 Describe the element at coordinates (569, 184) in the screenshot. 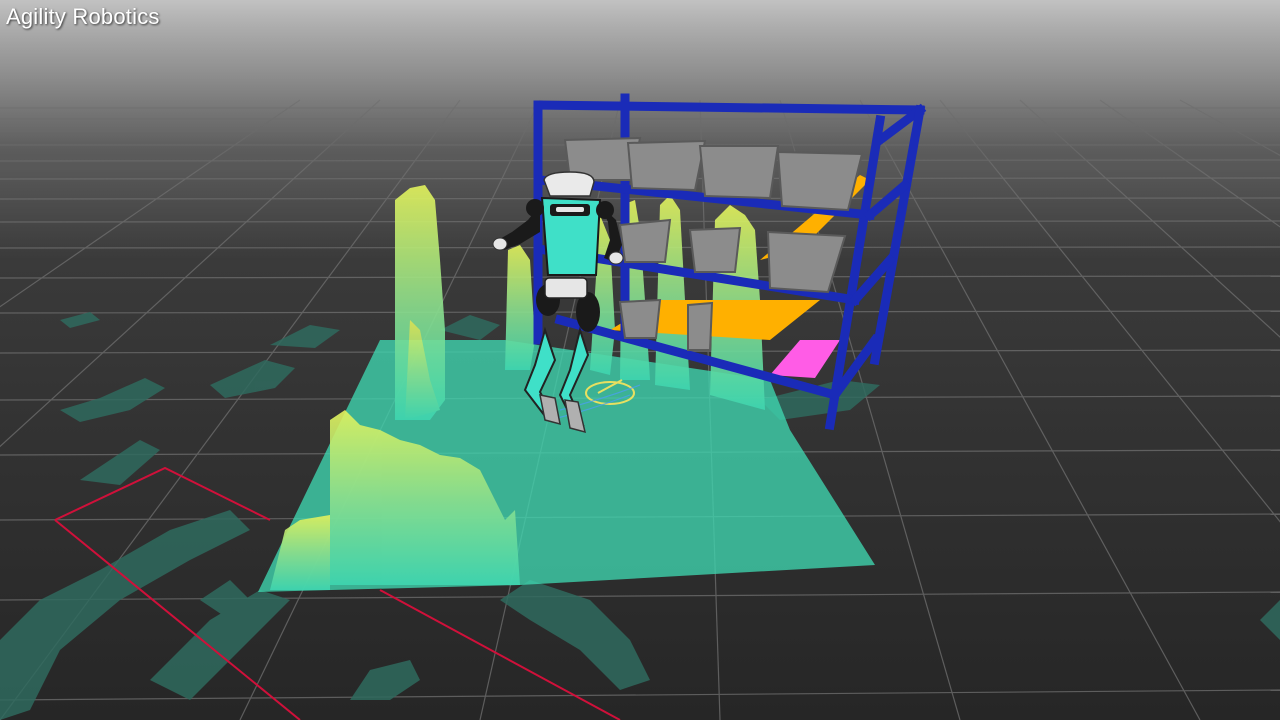

I see `robot-head` at that location.